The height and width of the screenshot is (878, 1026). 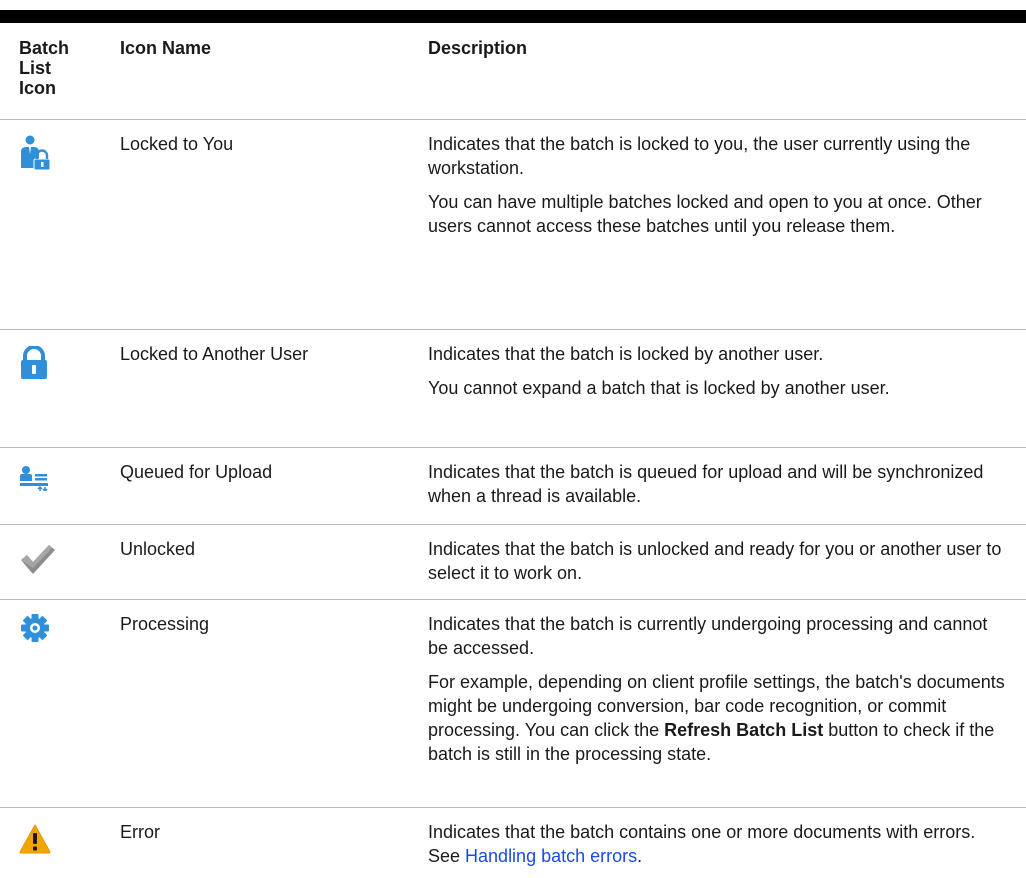 I want to click on header-line: Icon, so click(x=38, y=88).